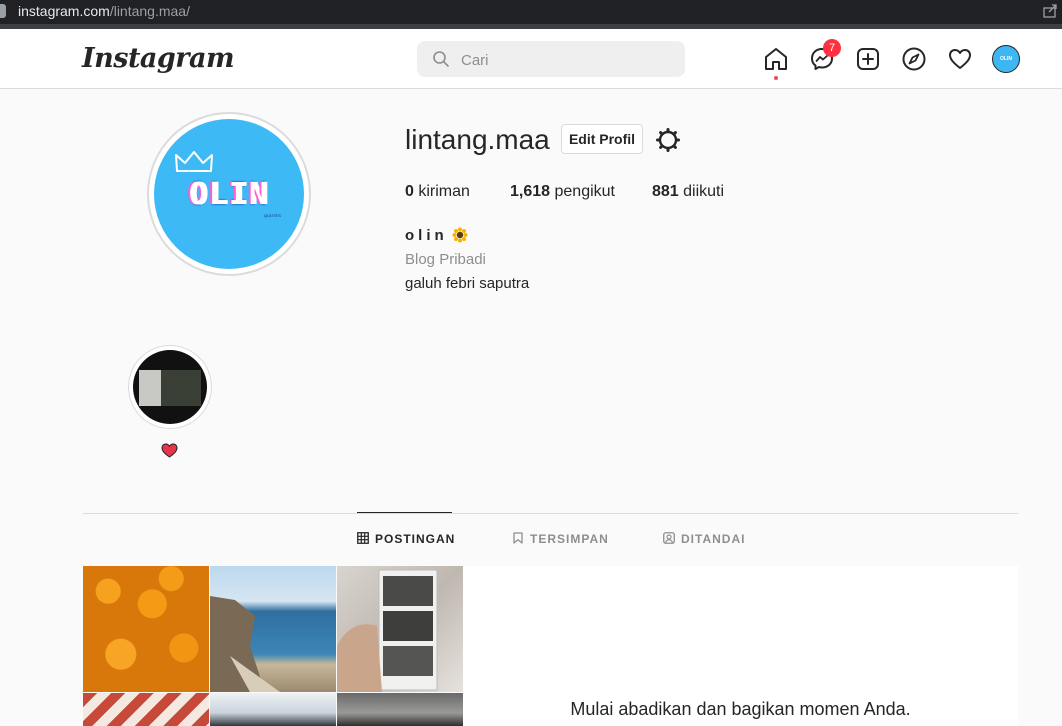 The image size is (1062, 726). I want to click on search-icon, so click(441, 59).